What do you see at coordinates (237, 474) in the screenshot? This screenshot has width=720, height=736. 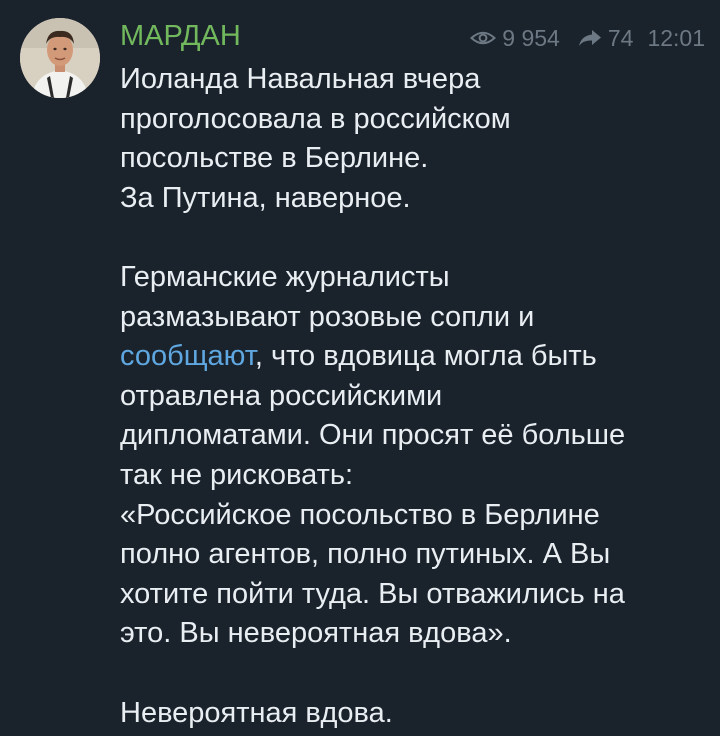 I see `message-line: так не рисковать:` at bounding box center [237, 474].